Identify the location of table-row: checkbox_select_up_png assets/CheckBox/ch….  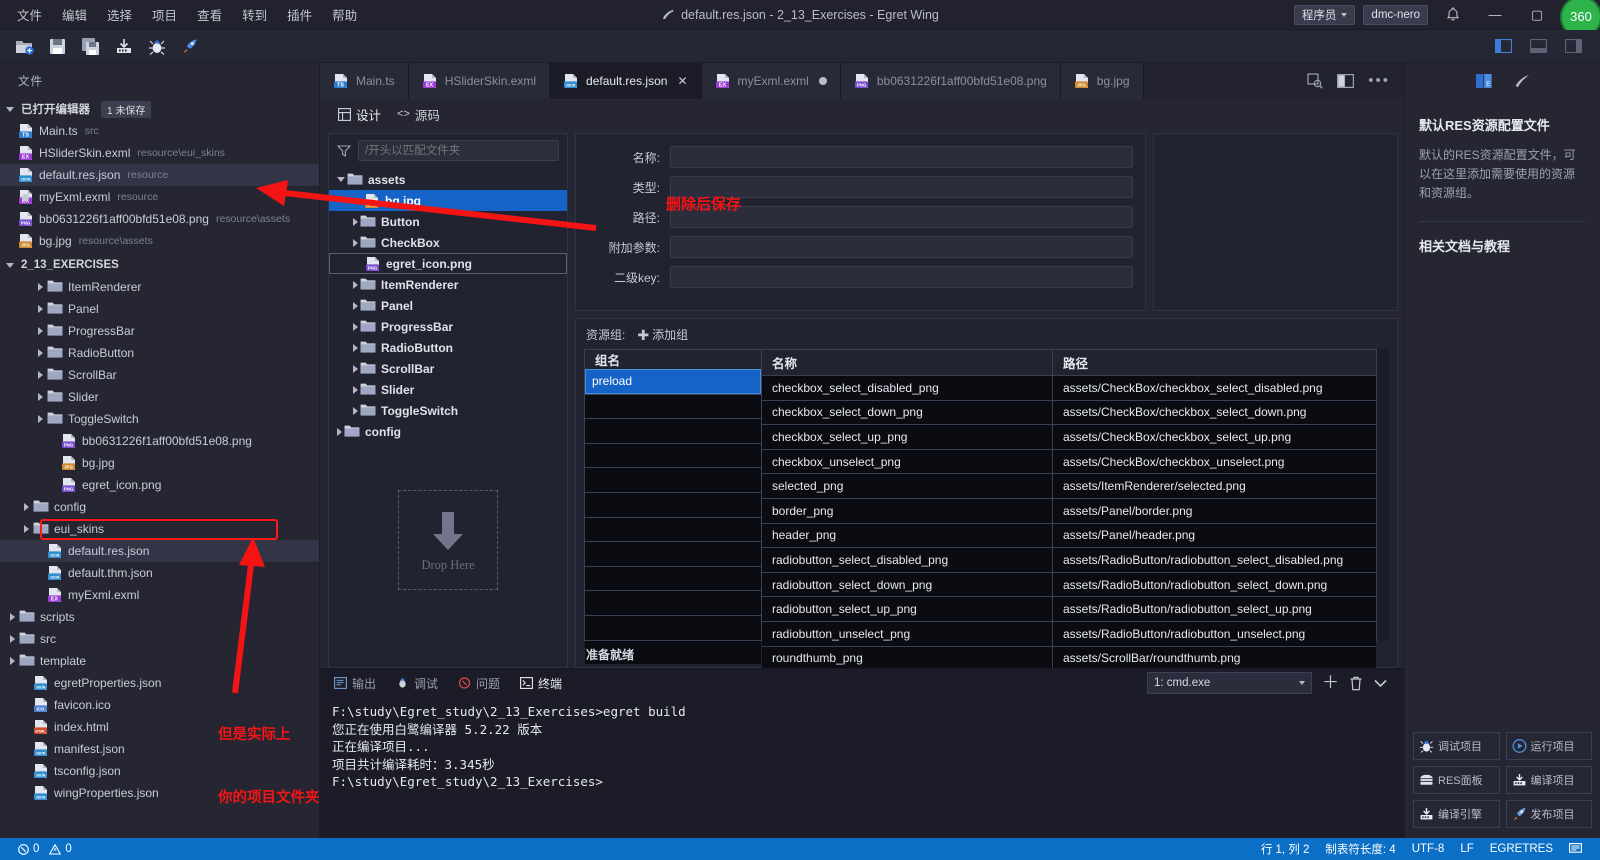
(1069, 436).